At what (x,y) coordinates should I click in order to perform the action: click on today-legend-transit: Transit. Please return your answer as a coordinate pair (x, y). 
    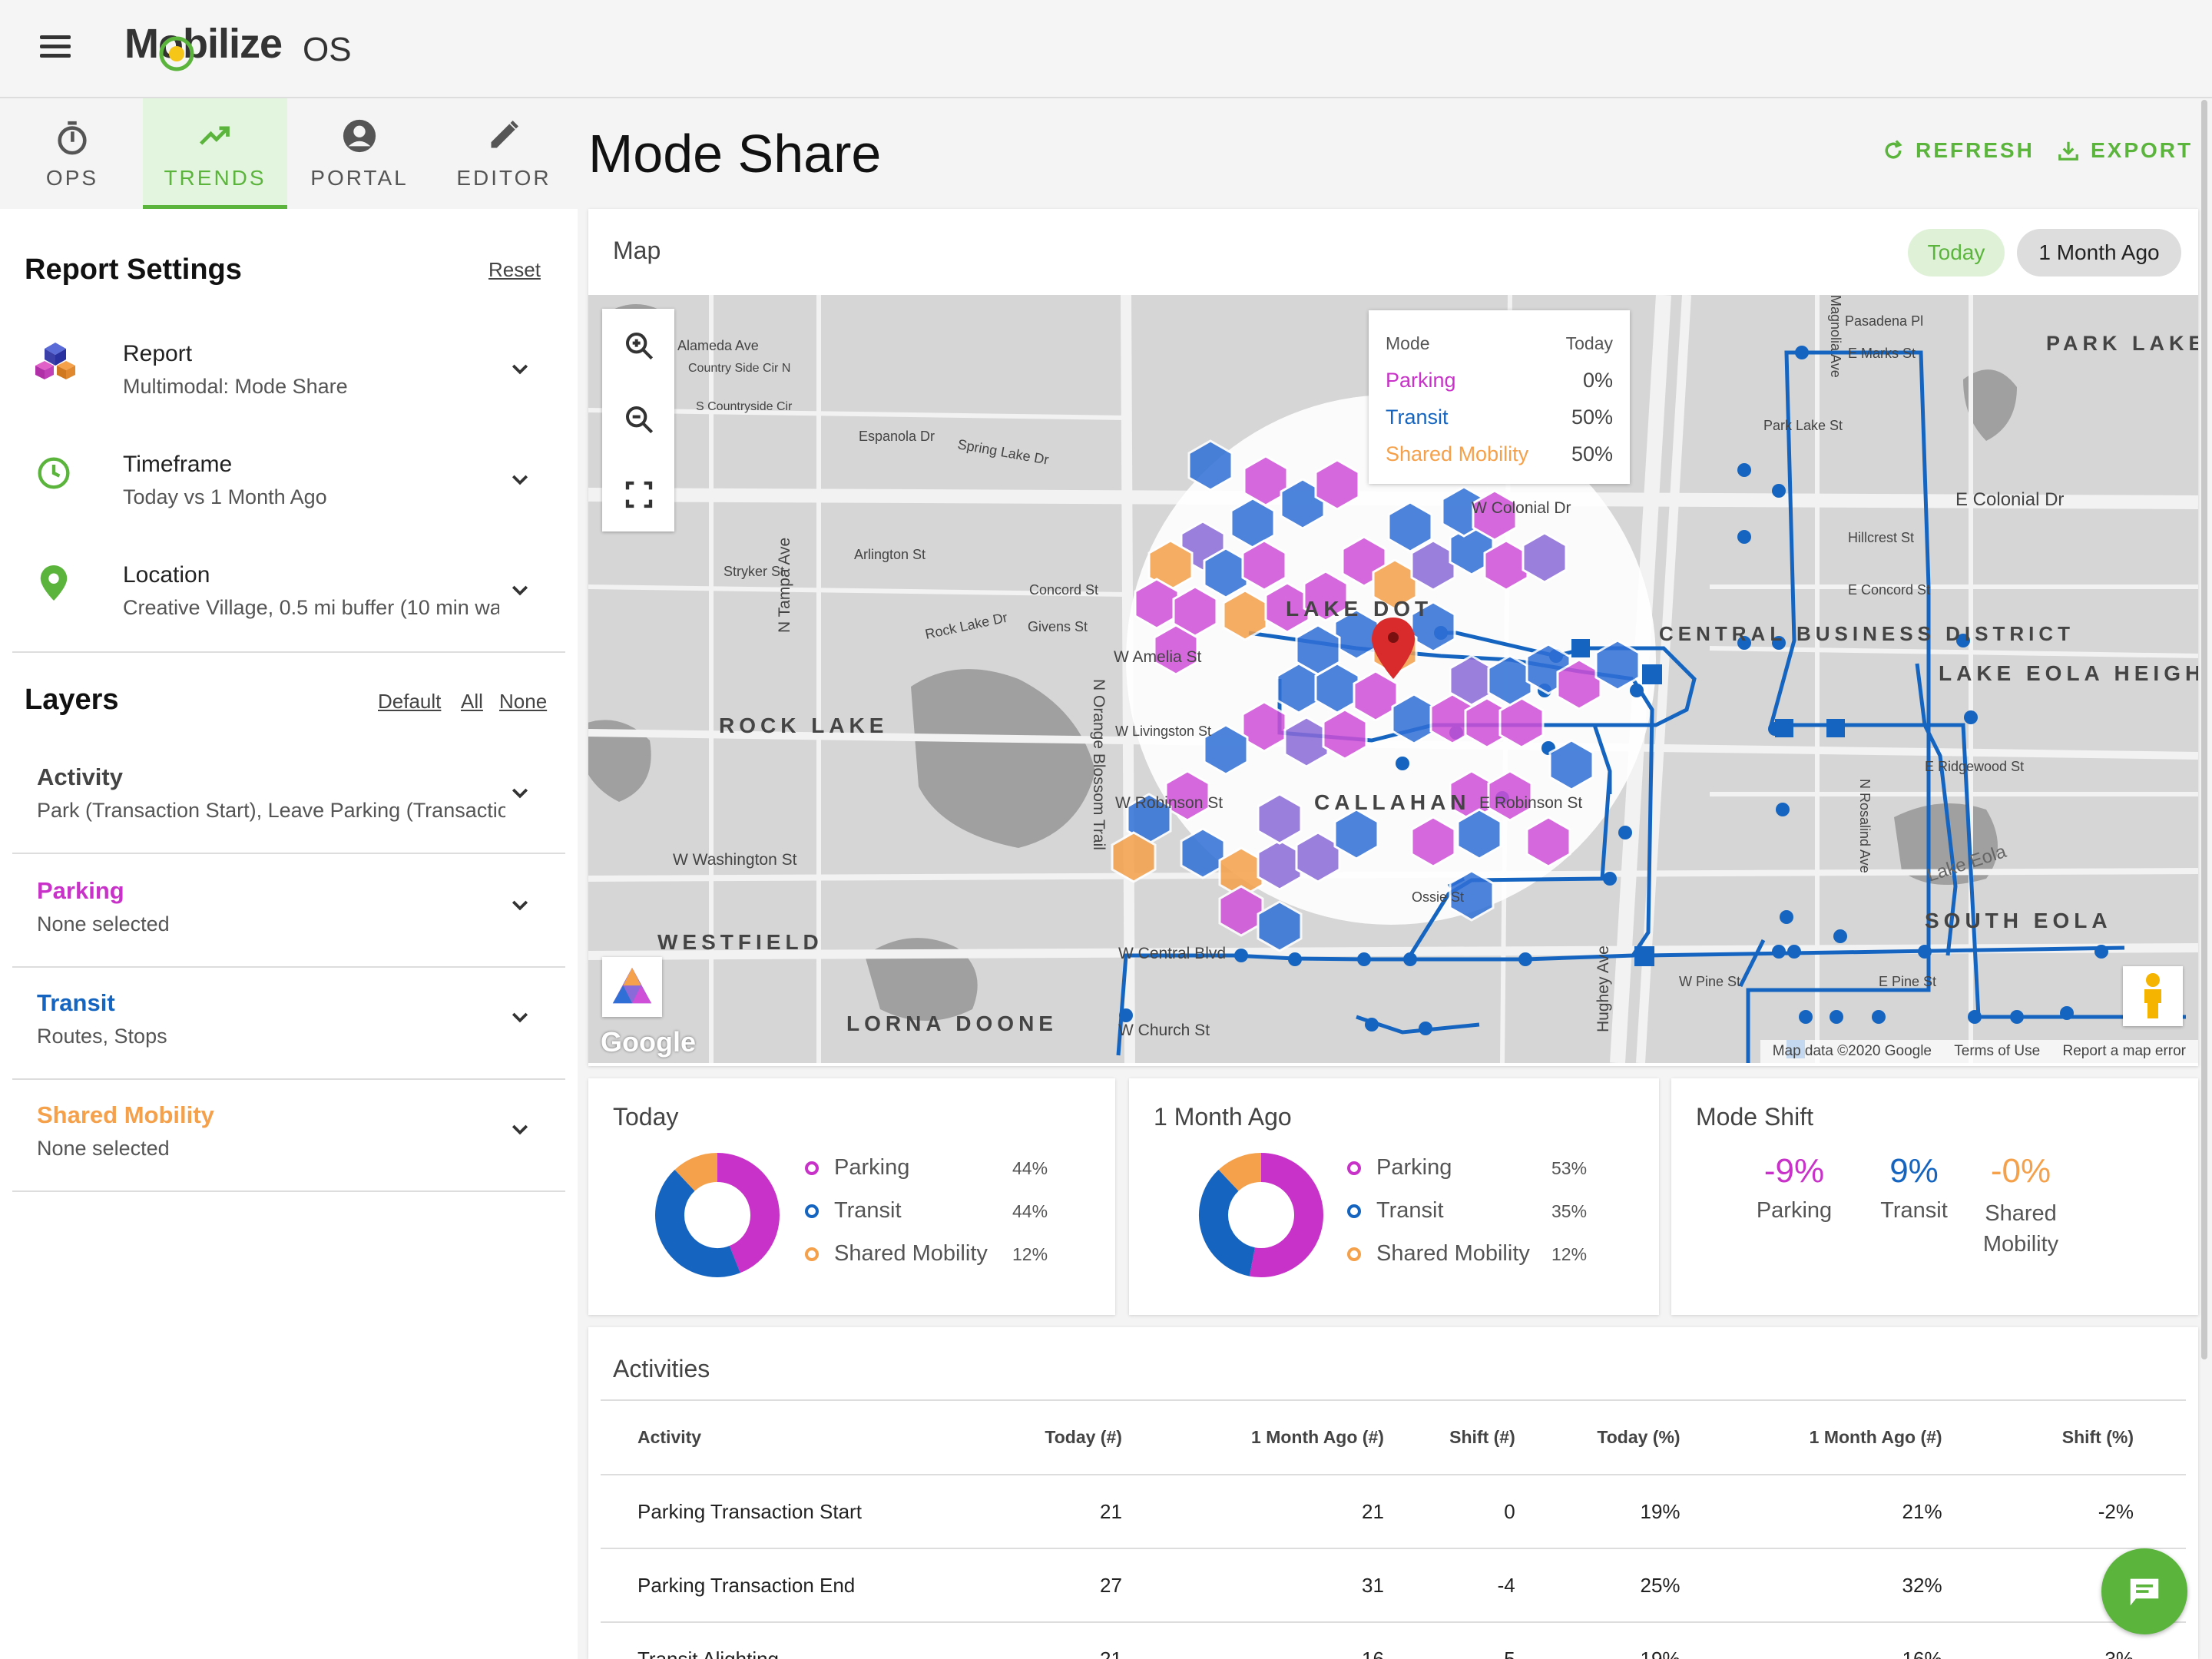
    Looking at the image, I should click on (853, 1211).